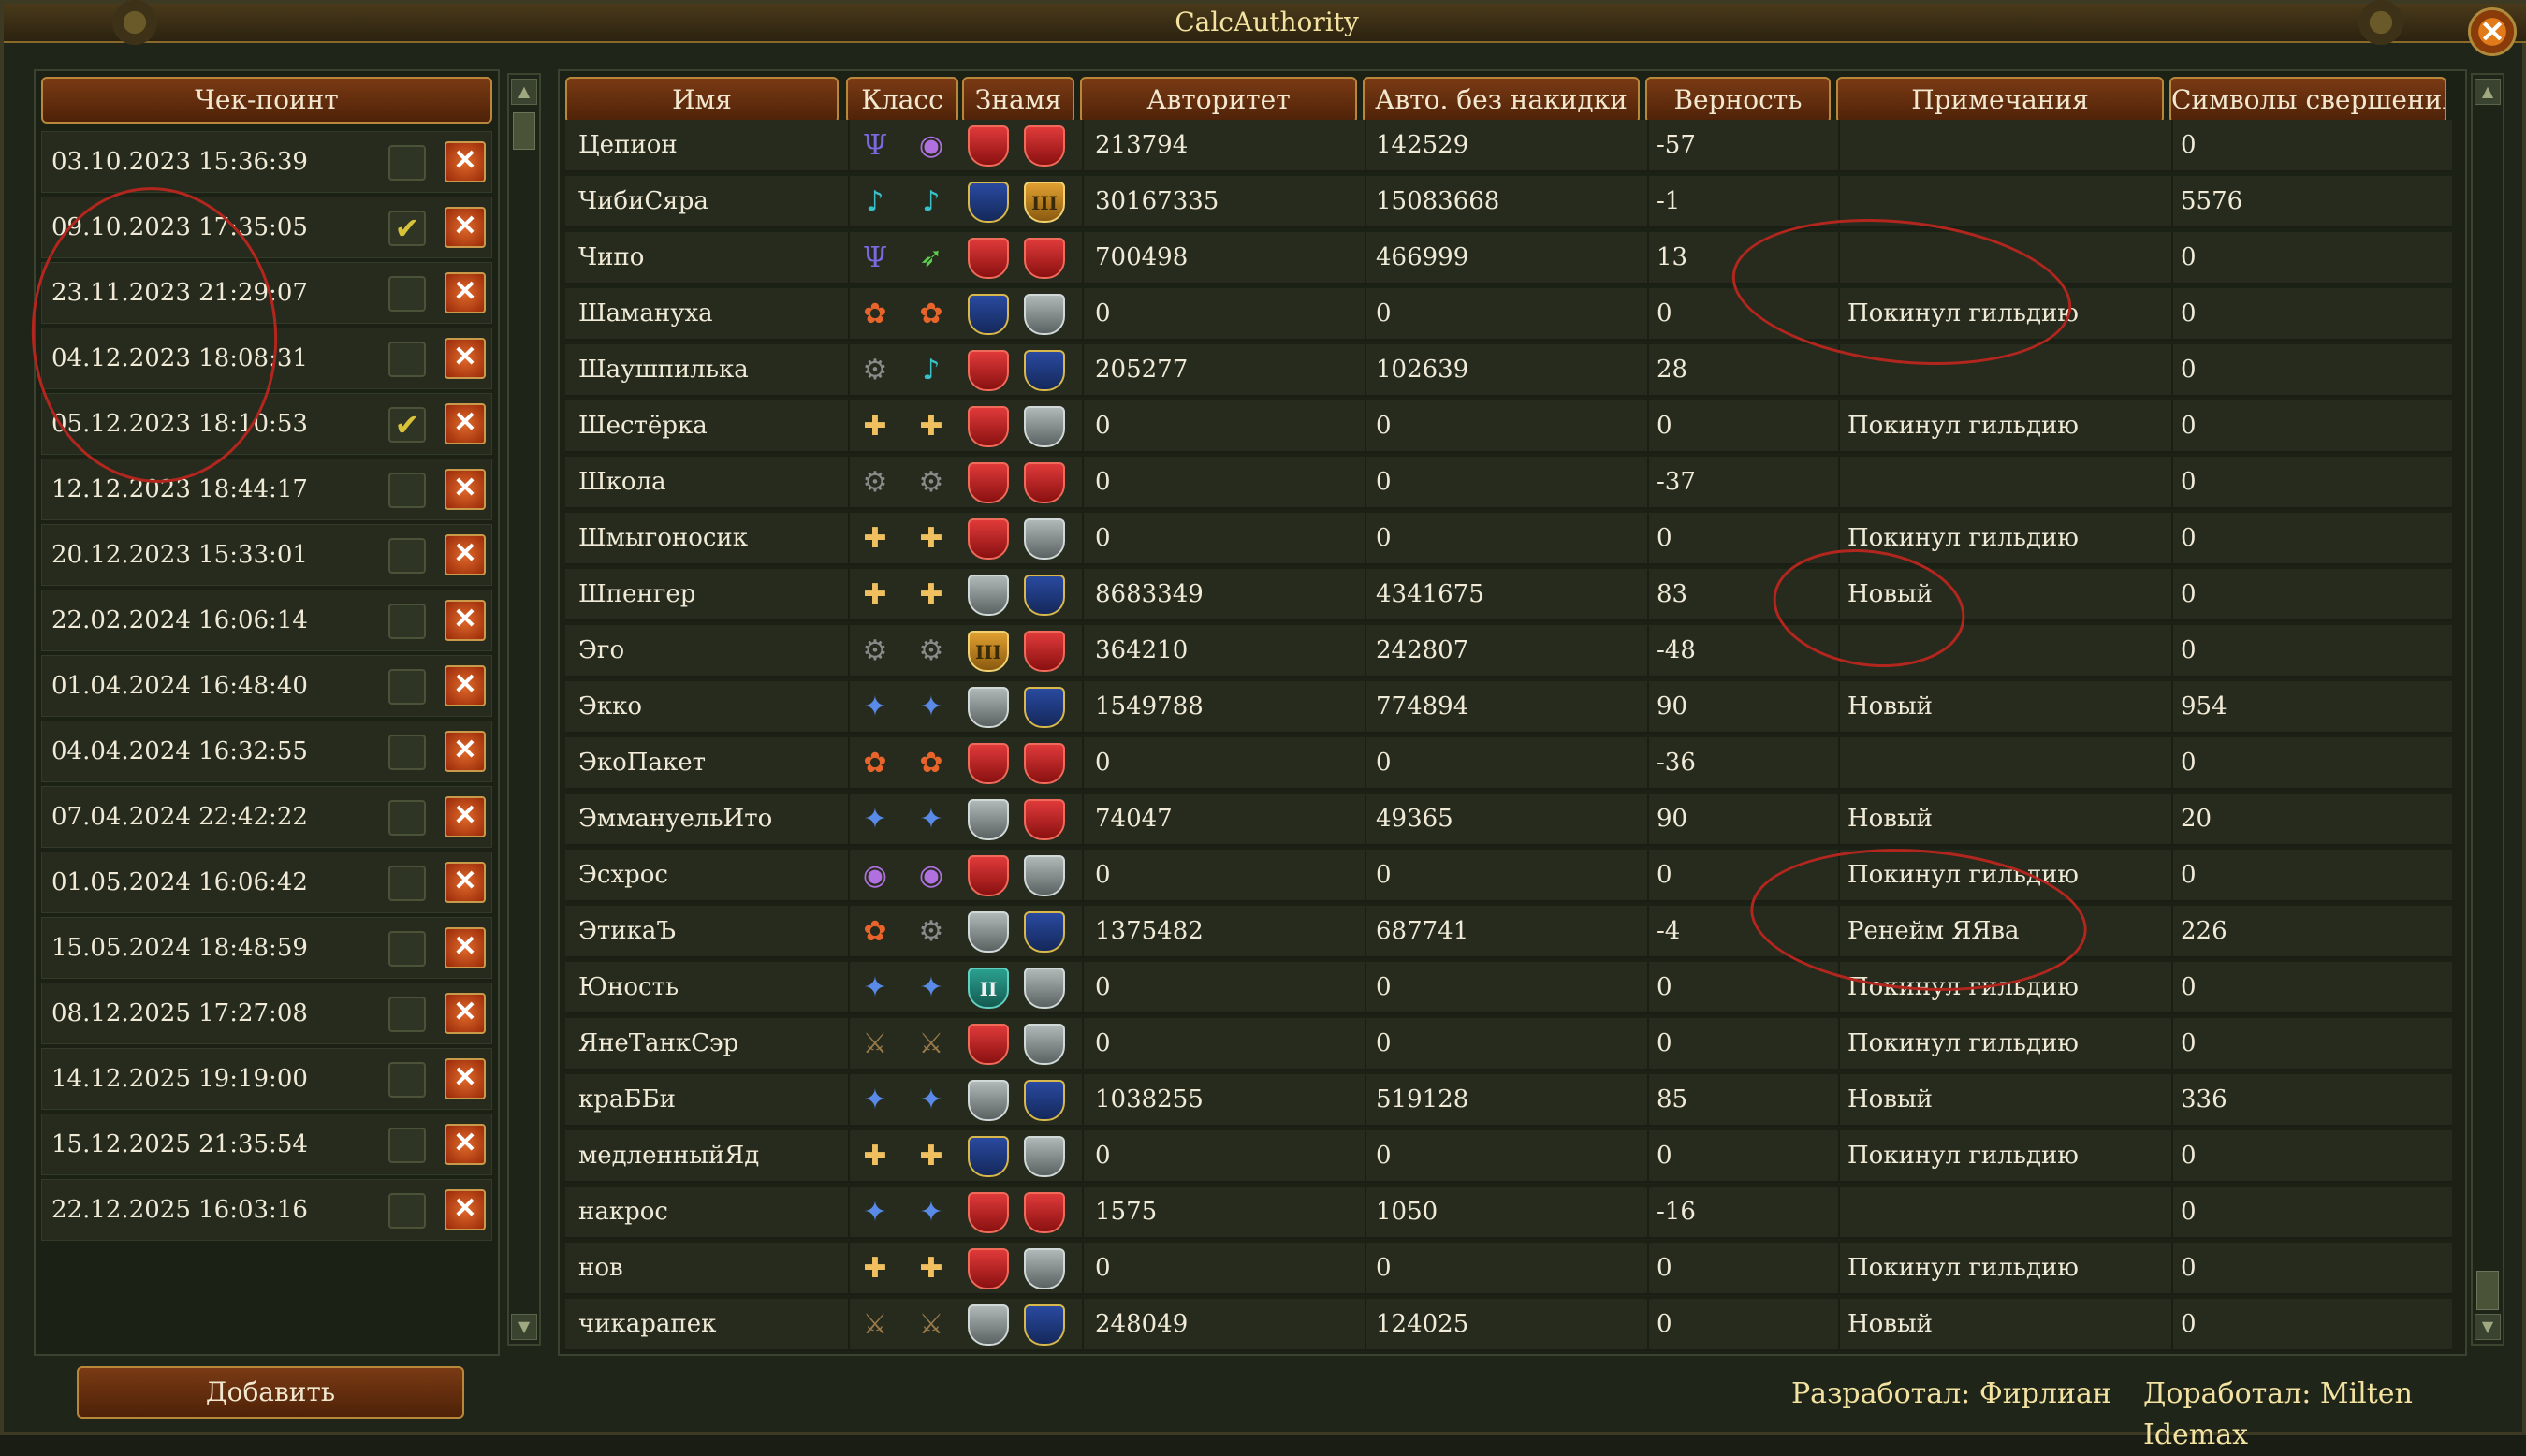  What do you see at coordinates (1508, 820) in the screenshot?
I see `table-row: ЭммануельИто ✦ ✦ 74047 49365 90 Новый 20` at bounding box center [1508, 820].